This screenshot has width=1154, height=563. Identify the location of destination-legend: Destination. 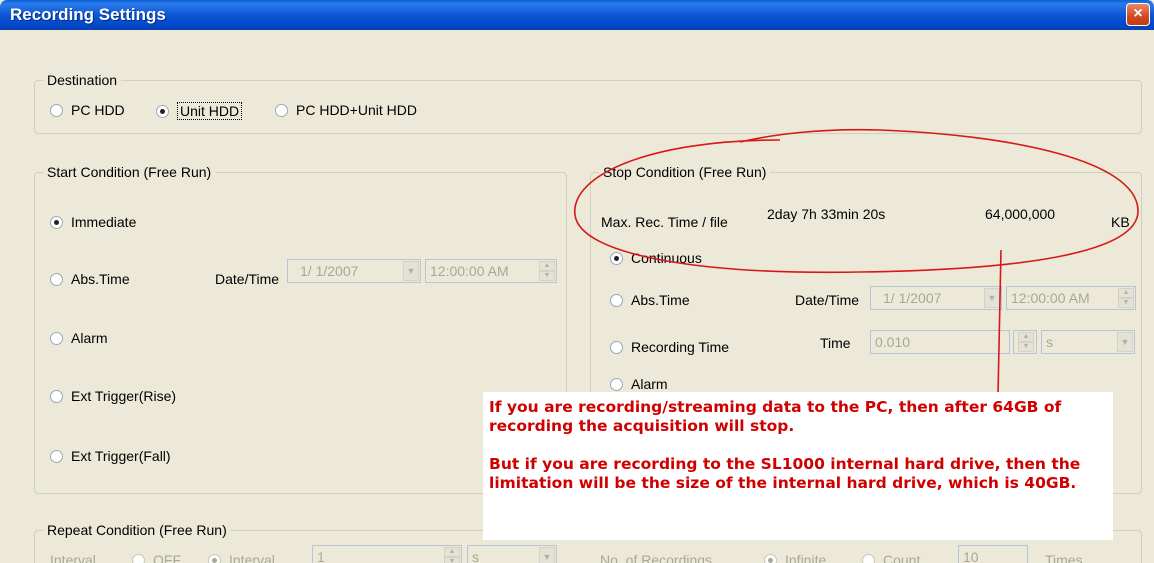
(82, 80).